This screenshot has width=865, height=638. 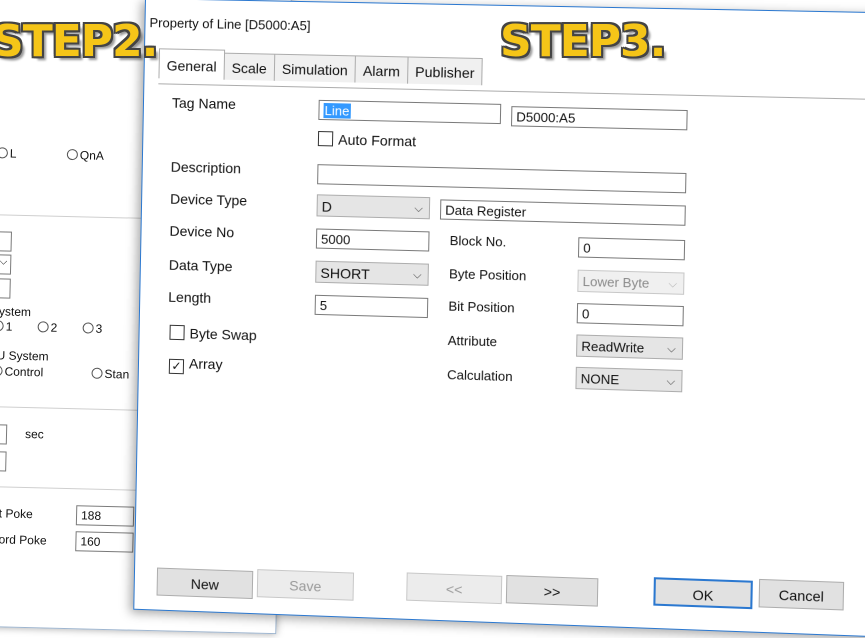 I want to click on cpu-system-label: CPU System, so click(x=24, y=355).